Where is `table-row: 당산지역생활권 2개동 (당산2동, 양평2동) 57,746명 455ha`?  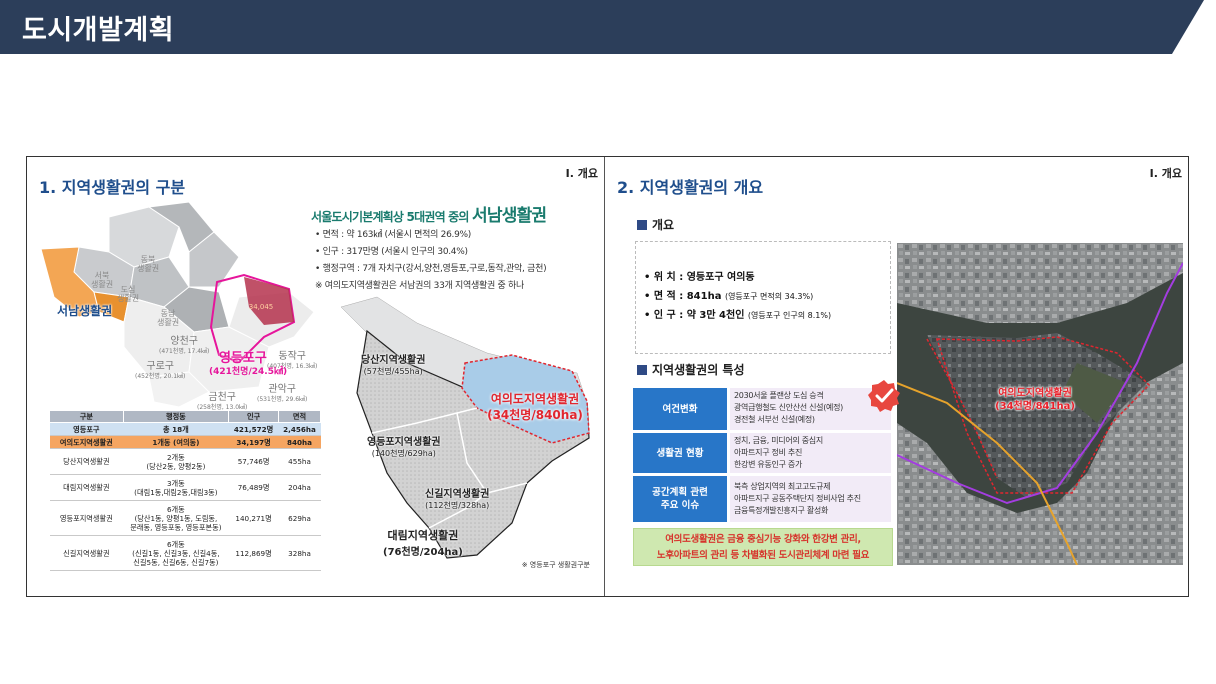
table-row: 당산지역생활권 2개동 (당산2동, 양평2동) 57,746명 455ha is located at coordinates (185, 461).